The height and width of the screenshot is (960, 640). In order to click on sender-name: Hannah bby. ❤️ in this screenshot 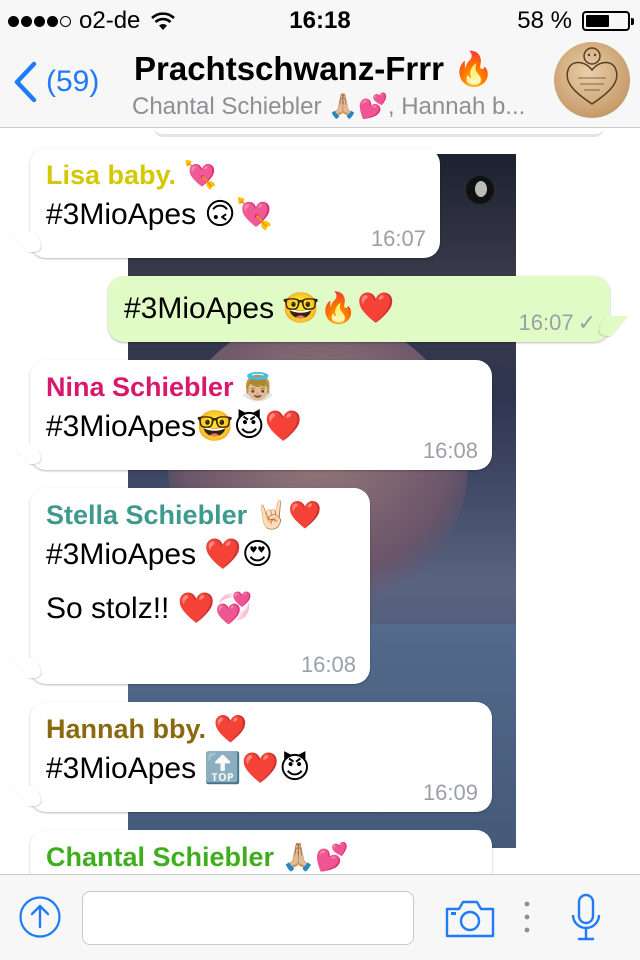, I will do `click(147, 729)`.